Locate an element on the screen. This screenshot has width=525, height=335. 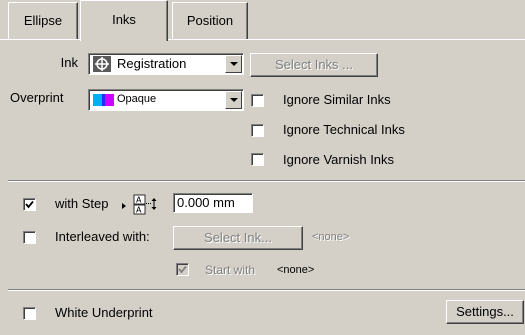
ink-select: Registration is located at coordinates (166, 64).